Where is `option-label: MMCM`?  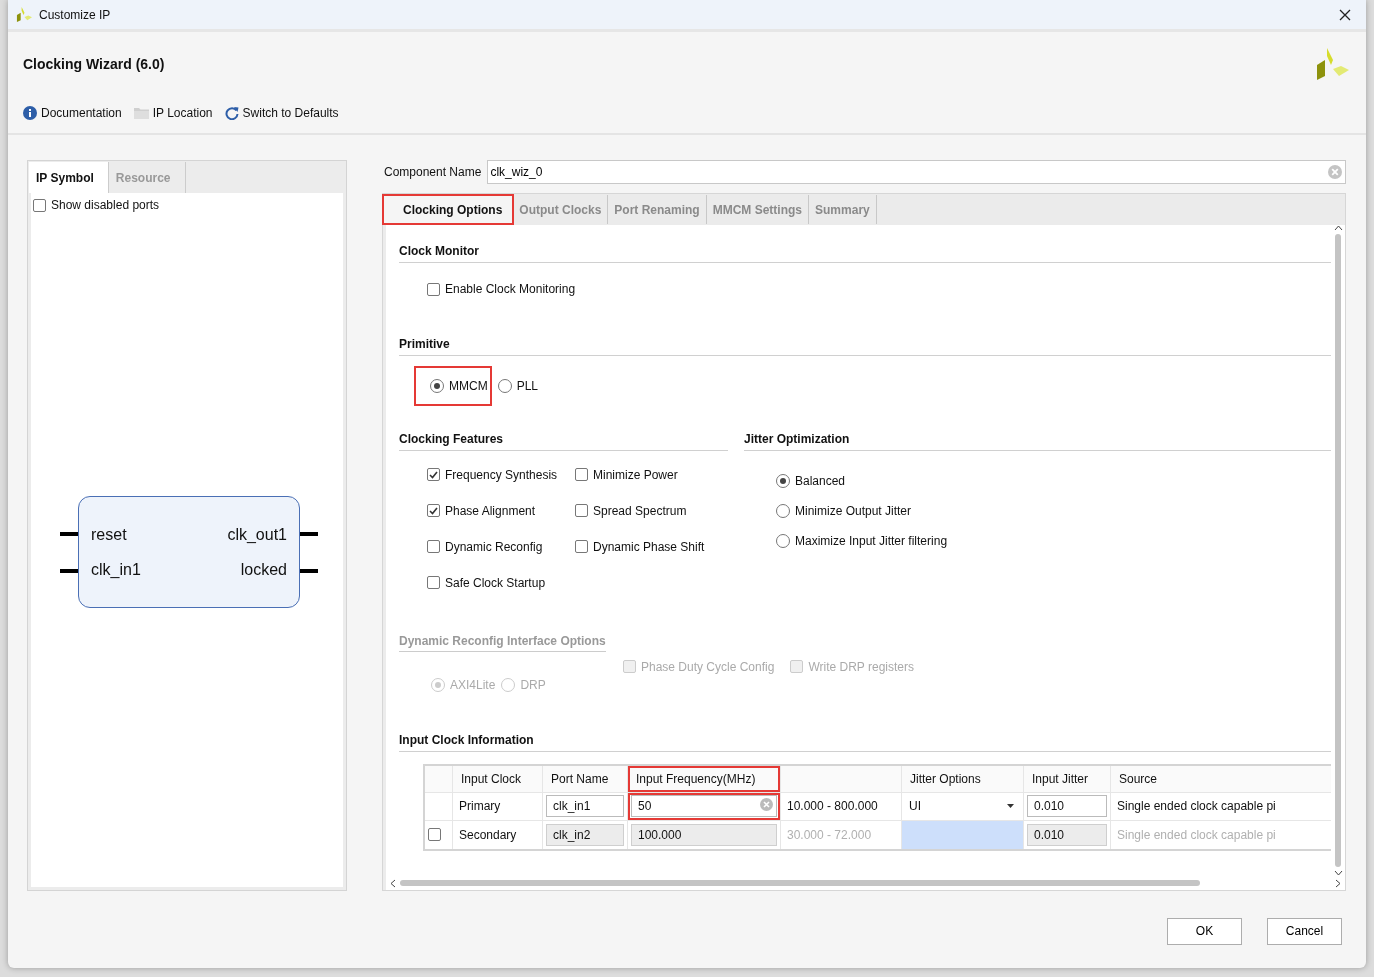
option-label: MMCM is located at coordinates (468, 385).